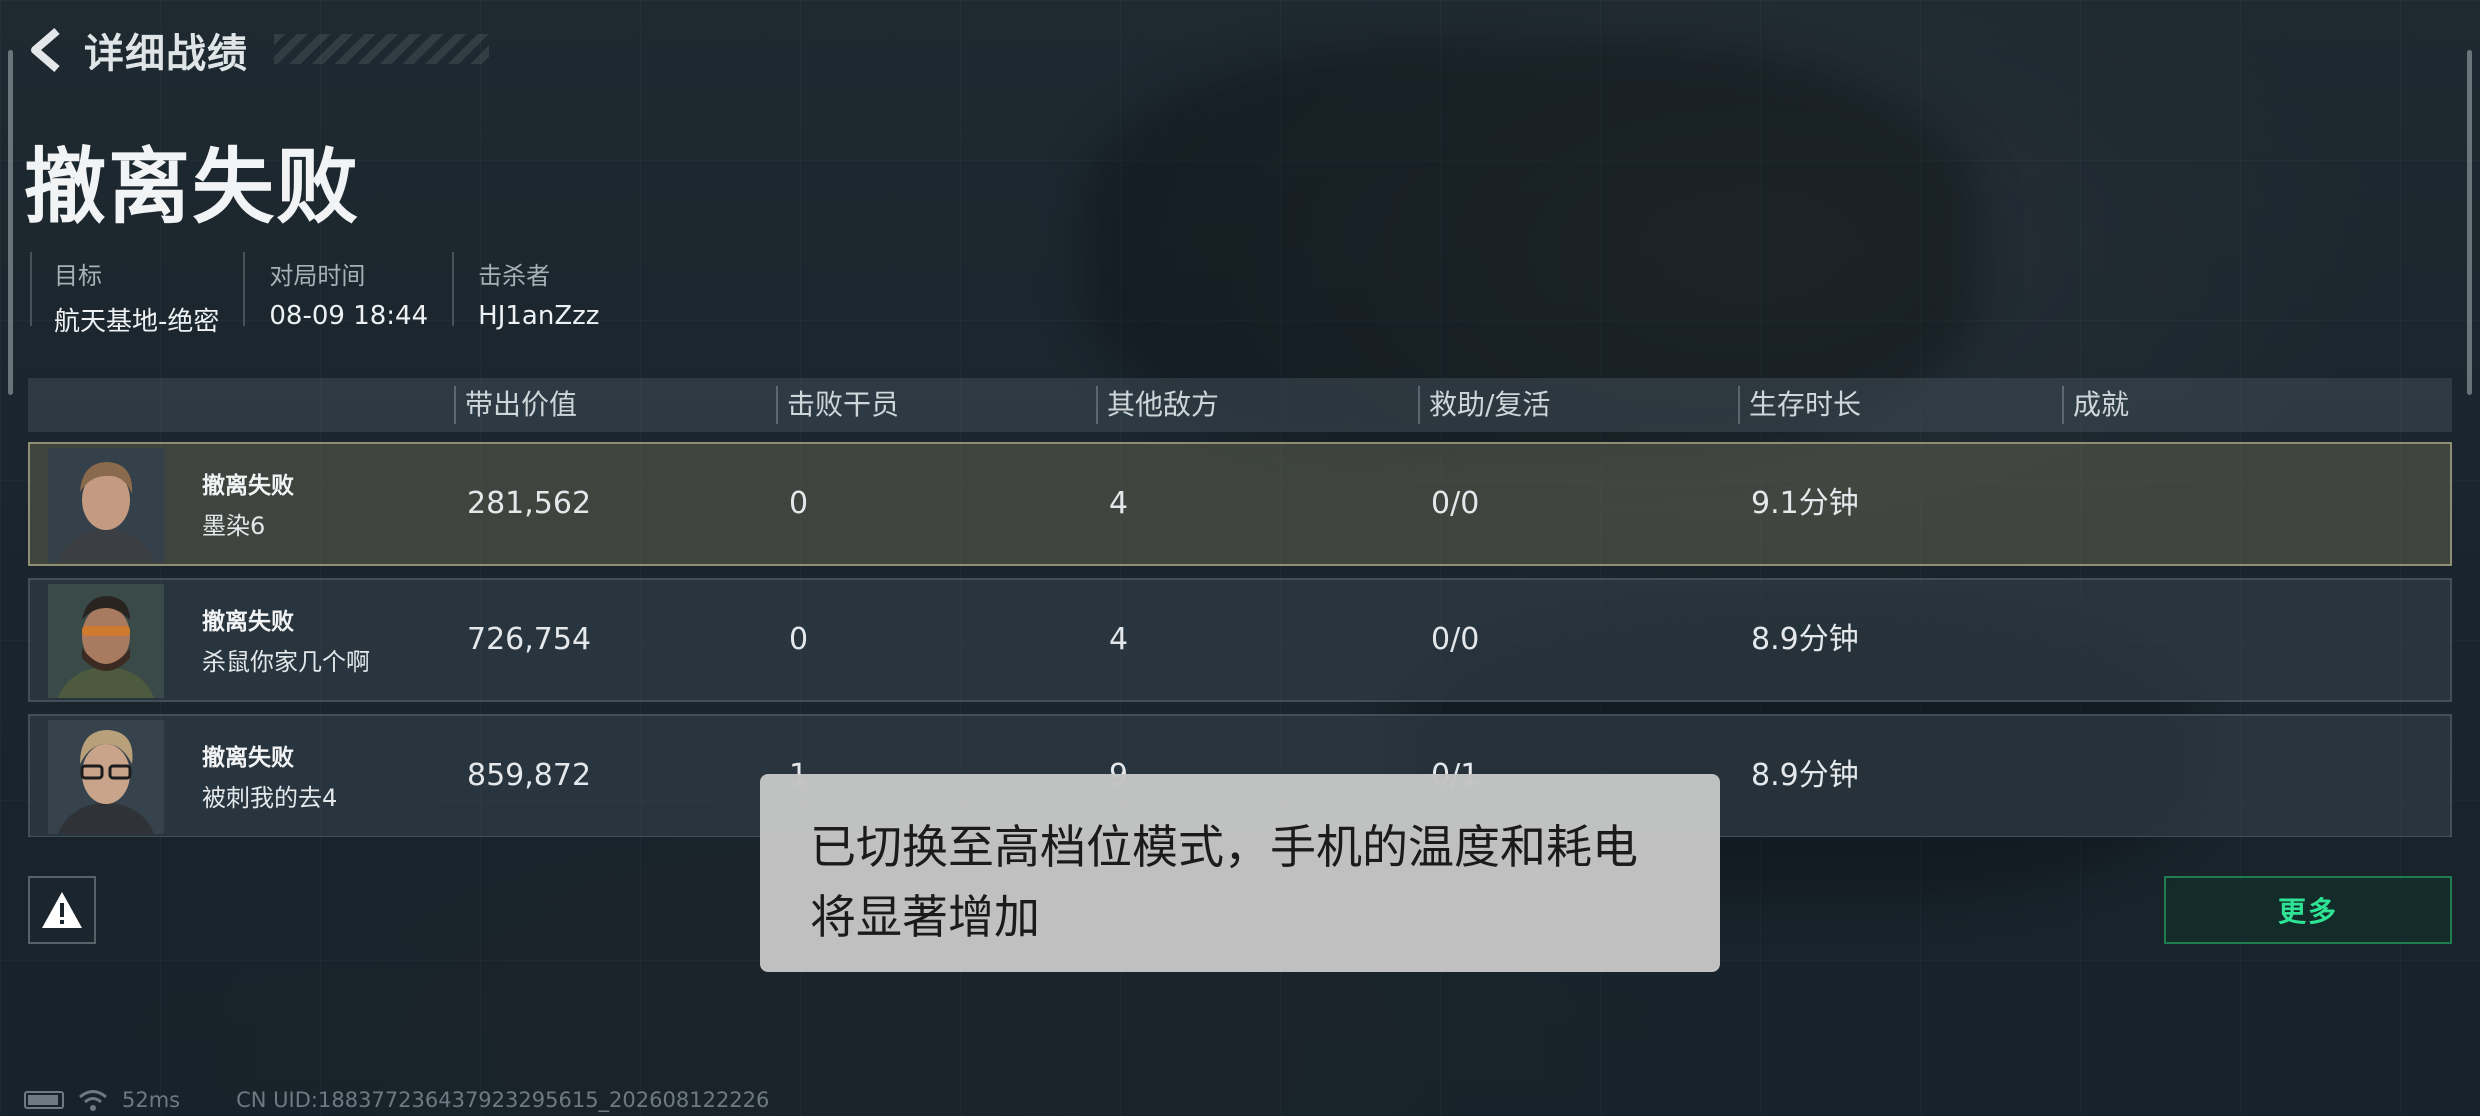 This screenshot has height=1116, width=2480. What do you see at coordinates (10, 222) in the screenshot?
I see `left-scrollbar` at bounding box center [10, 222].